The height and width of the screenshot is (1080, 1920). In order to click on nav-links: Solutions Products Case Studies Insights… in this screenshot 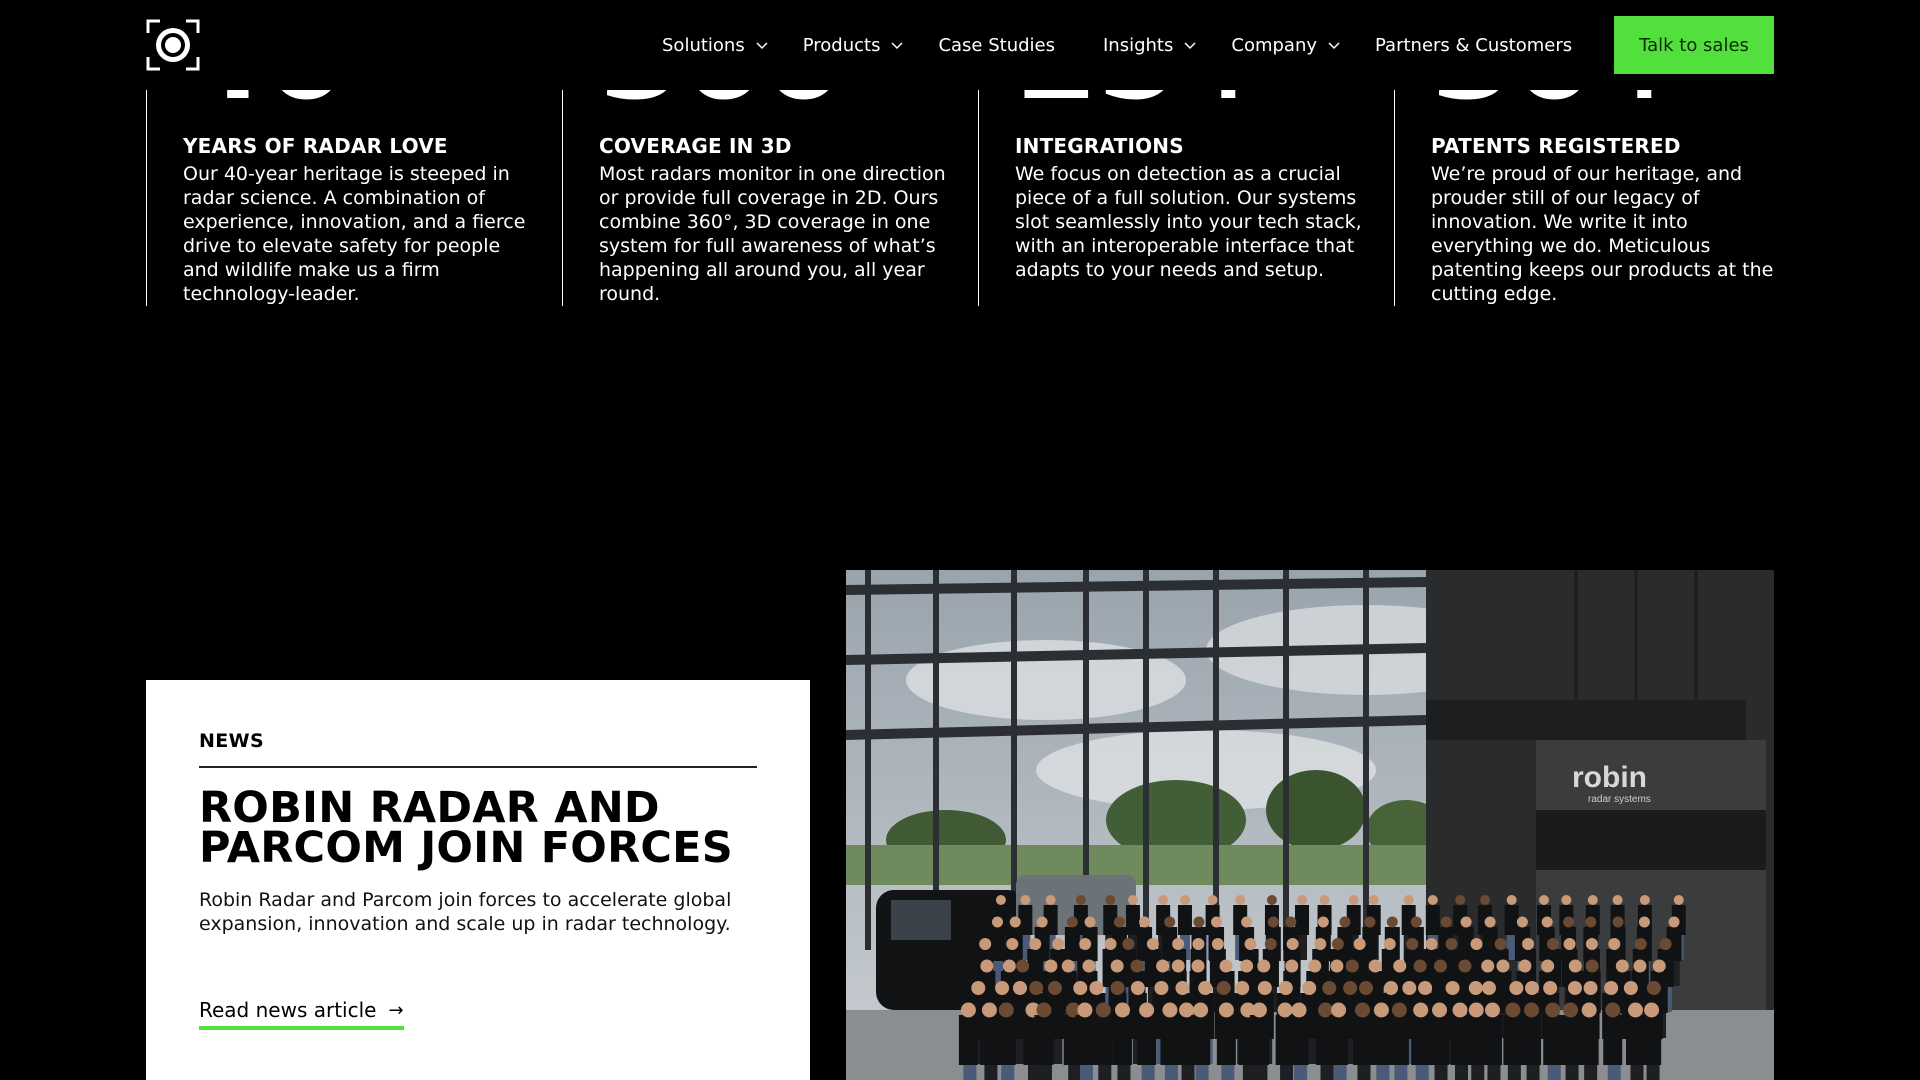, I will do `click(1117, 45)`.